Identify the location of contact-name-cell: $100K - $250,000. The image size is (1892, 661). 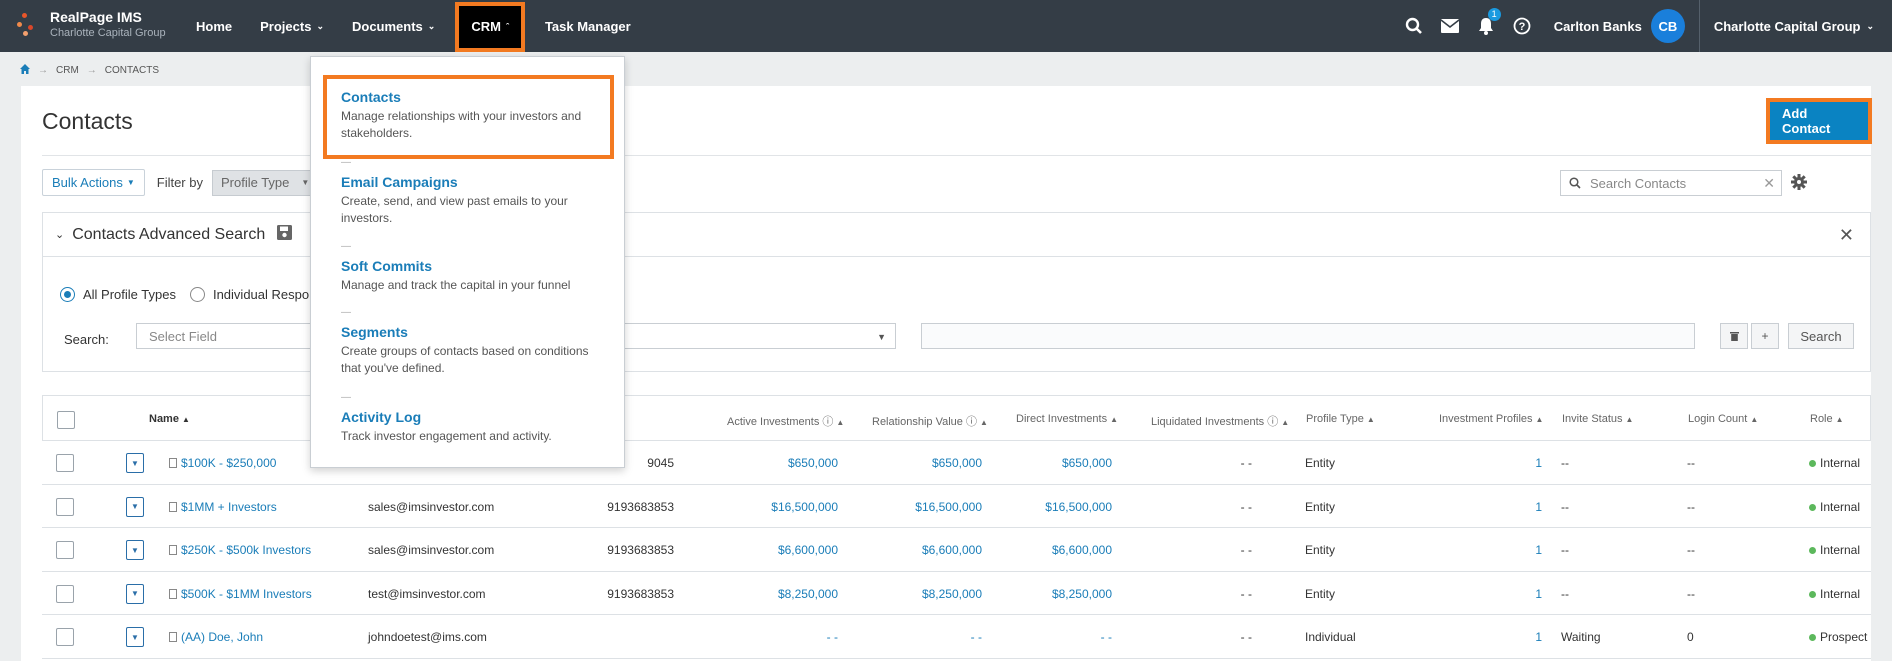
(222, 463).